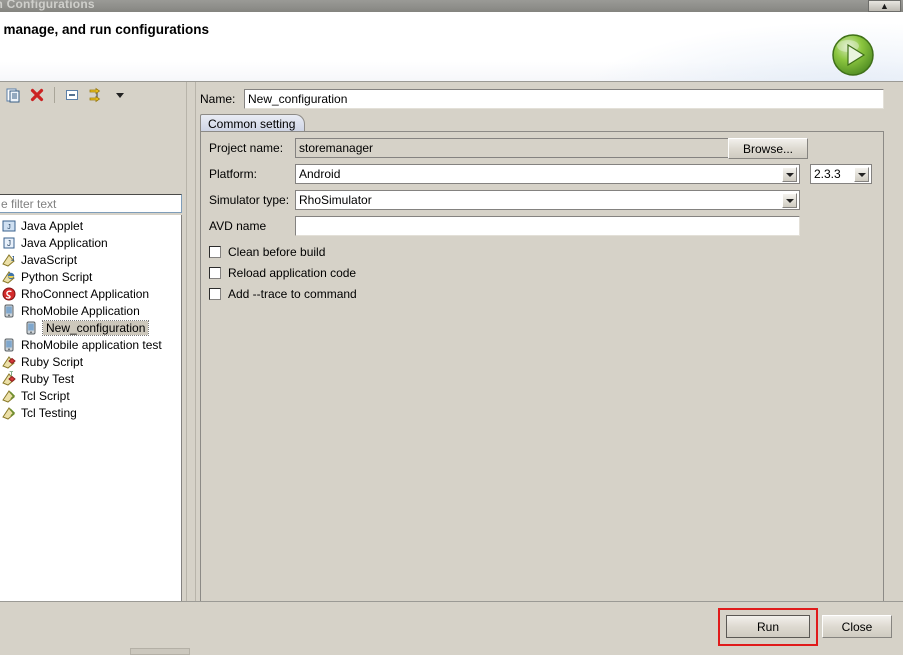 This screenshot has height=655, width=903. I want to click on name-input: New_configuration, so click(564, 99).